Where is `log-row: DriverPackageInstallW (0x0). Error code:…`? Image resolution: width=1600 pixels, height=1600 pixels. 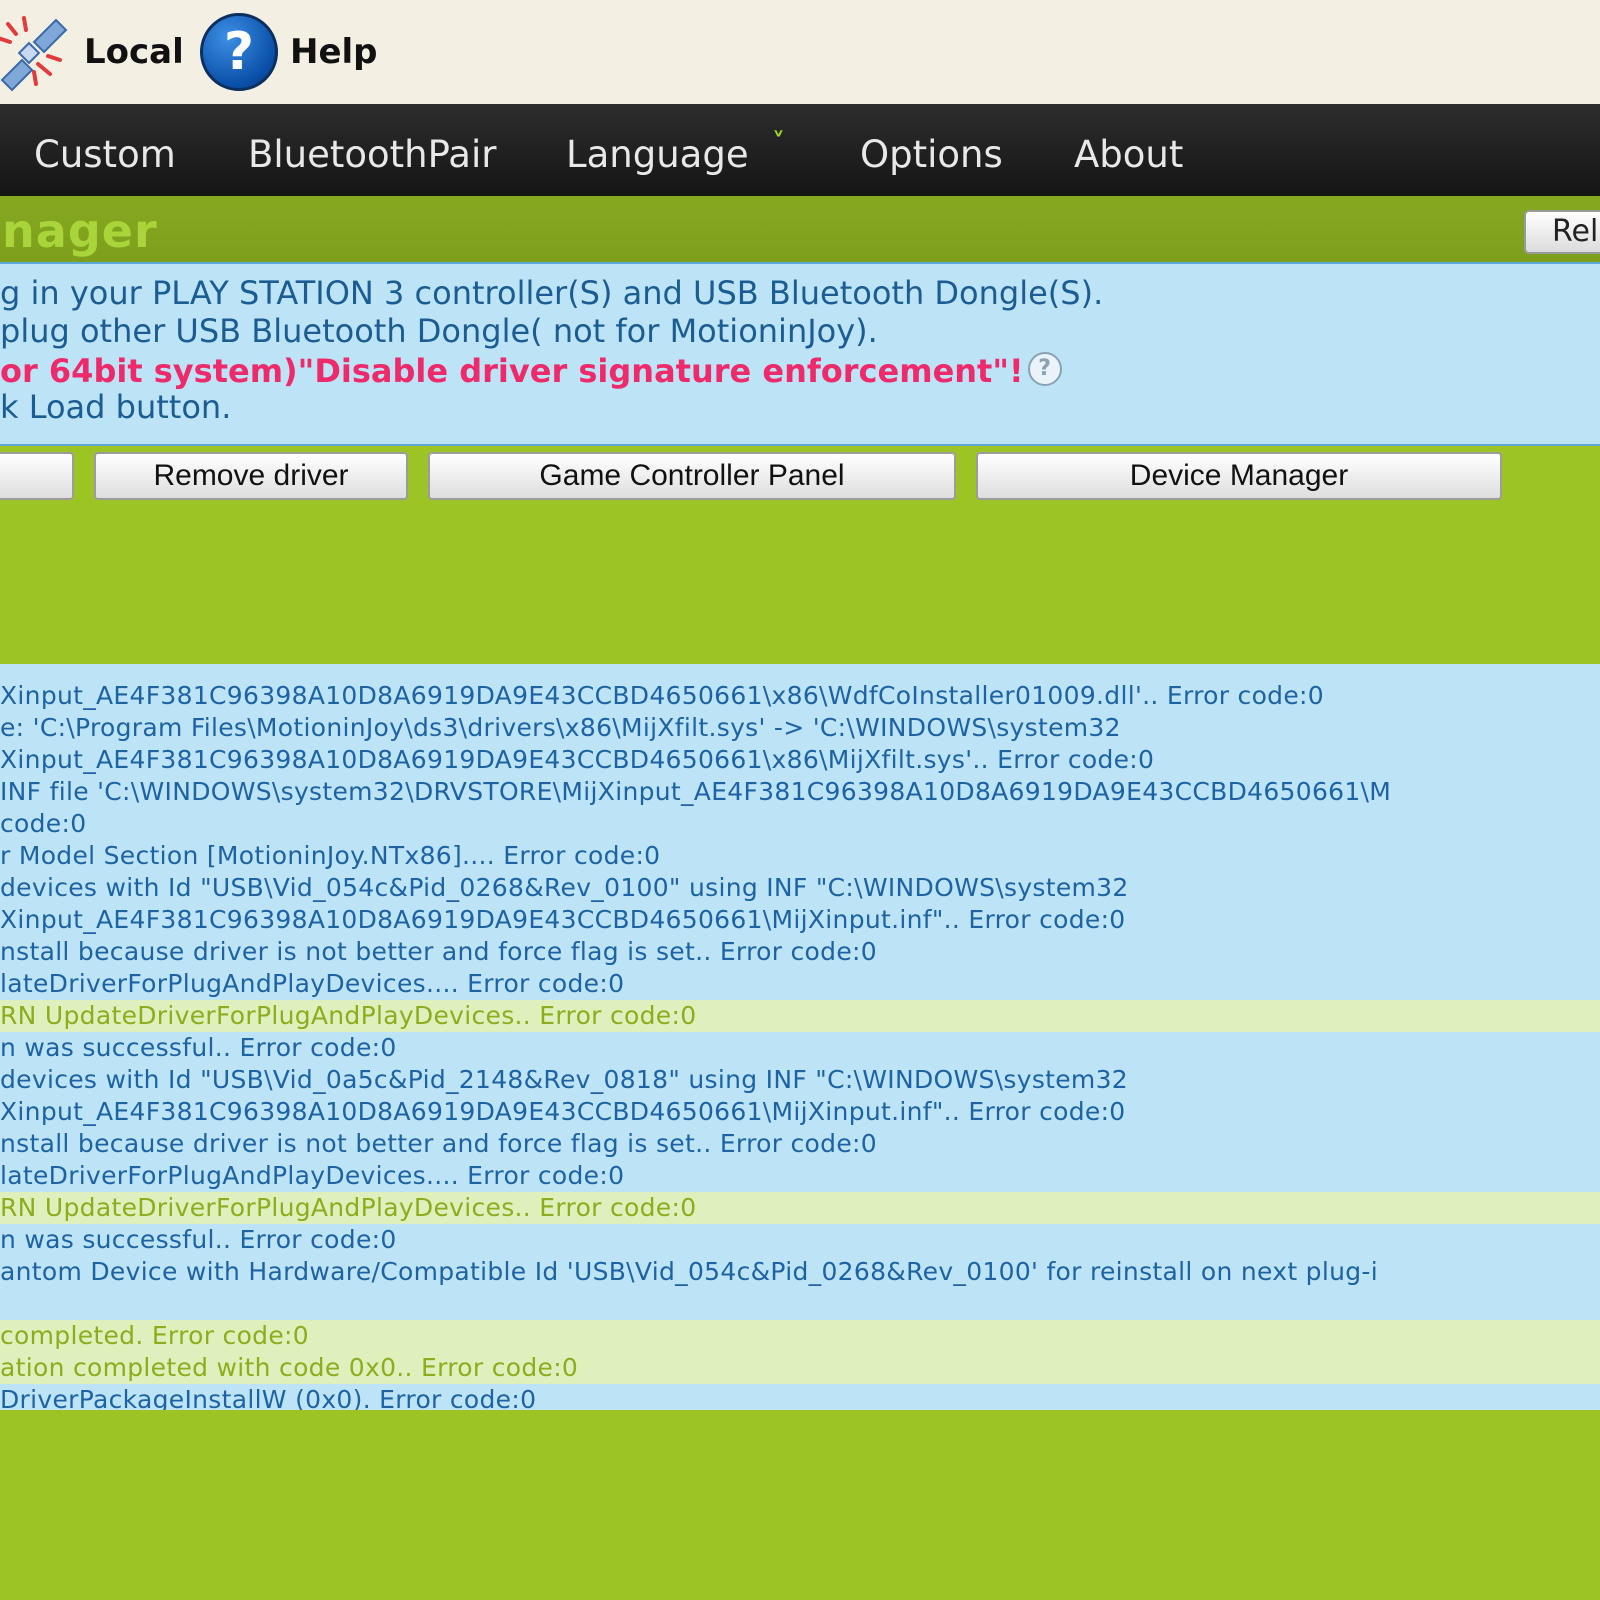 log-row: DriverPackageInstallW (0x0). Error code:… is located at coordinates (800, 1397).